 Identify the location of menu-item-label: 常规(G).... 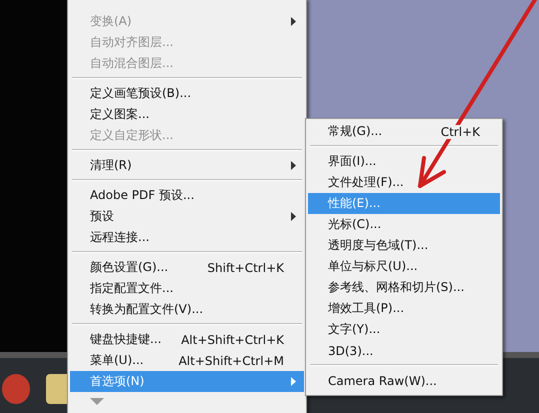
(356, 131).